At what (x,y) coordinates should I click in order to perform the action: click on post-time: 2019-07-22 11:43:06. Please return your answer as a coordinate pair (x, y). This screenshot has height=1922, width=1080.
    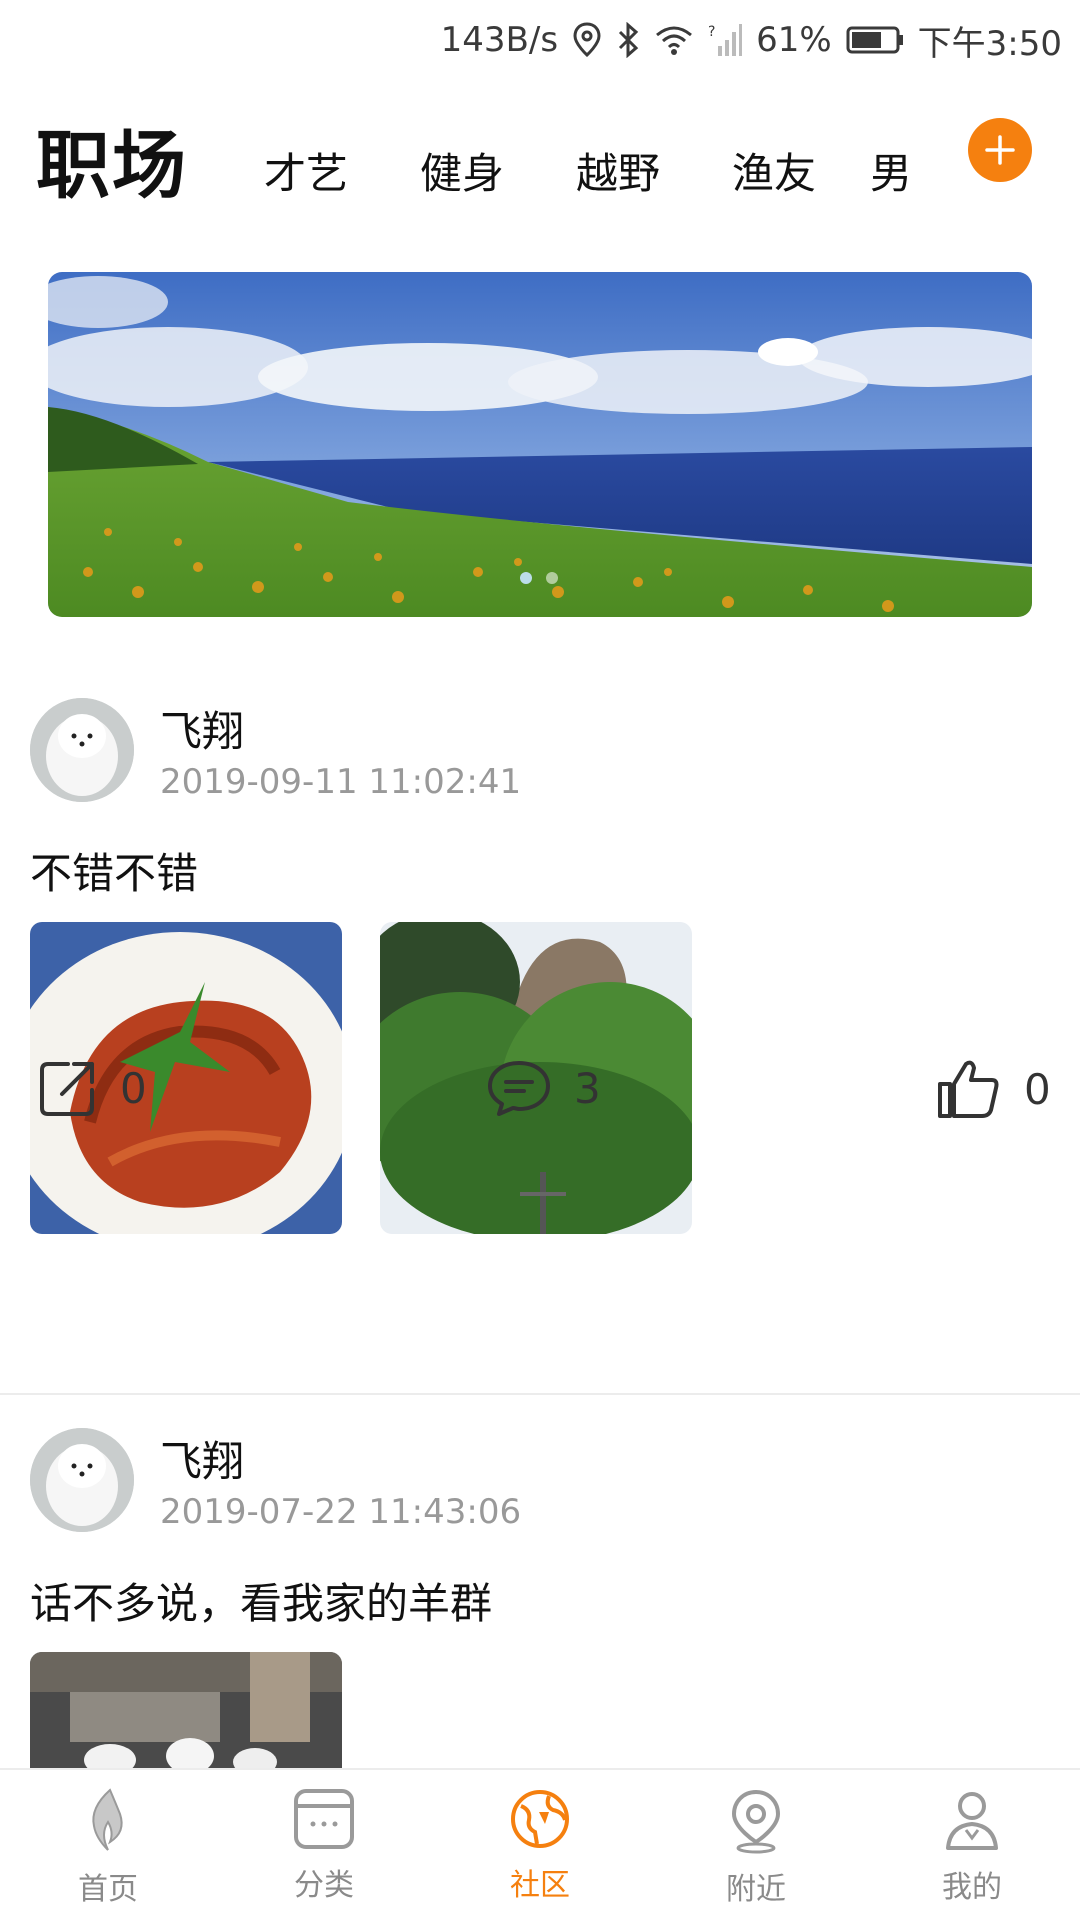
    Looking at the image, I should click on (341, 1512).